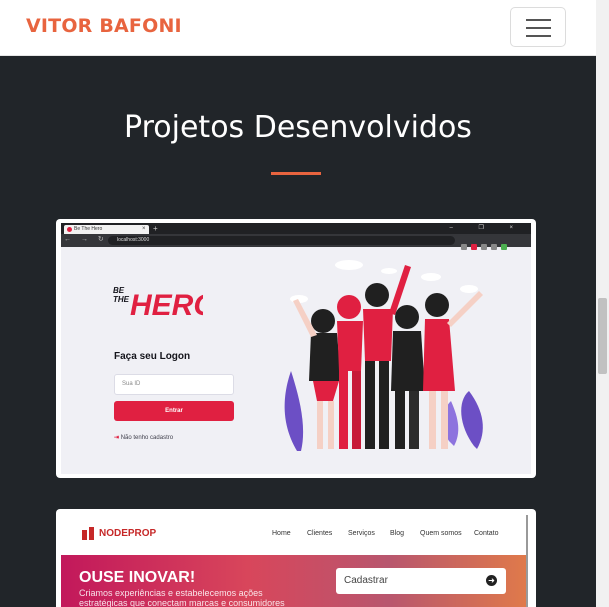  Describe the element at coordinates (144, 229) in the screenshot. I see `close-icon: ×` at that location.